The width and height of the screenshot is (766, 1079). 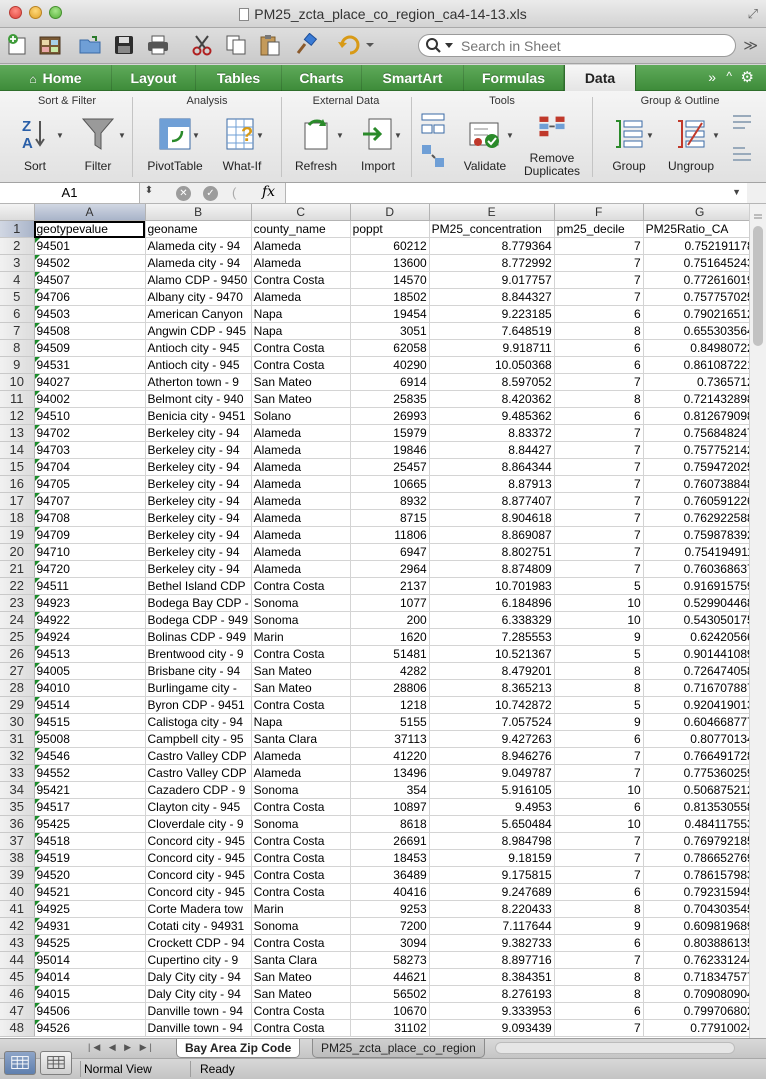 What do you see at coordinates (17, 824) in the screenshot?
I see `row-header: 36` at bounding box center [17, 824].